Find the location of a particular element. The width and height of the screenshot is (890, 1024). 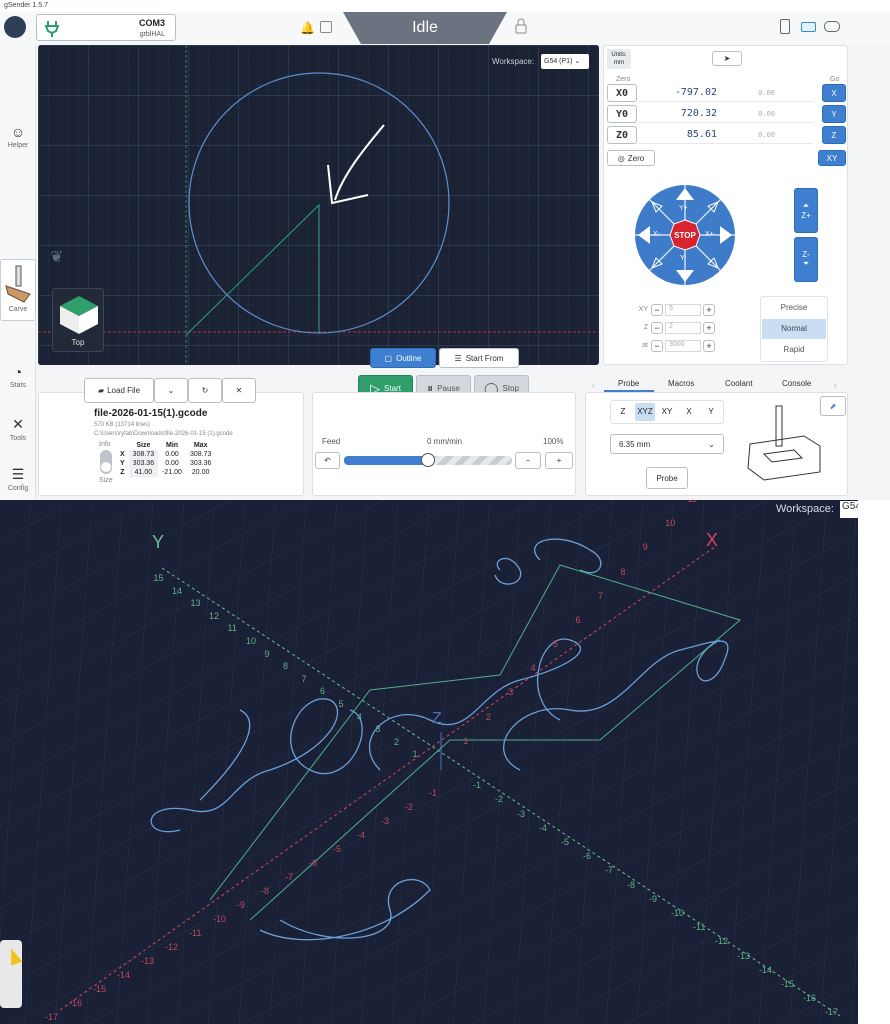

info-size-toggle is located at coordinates (106, 462).